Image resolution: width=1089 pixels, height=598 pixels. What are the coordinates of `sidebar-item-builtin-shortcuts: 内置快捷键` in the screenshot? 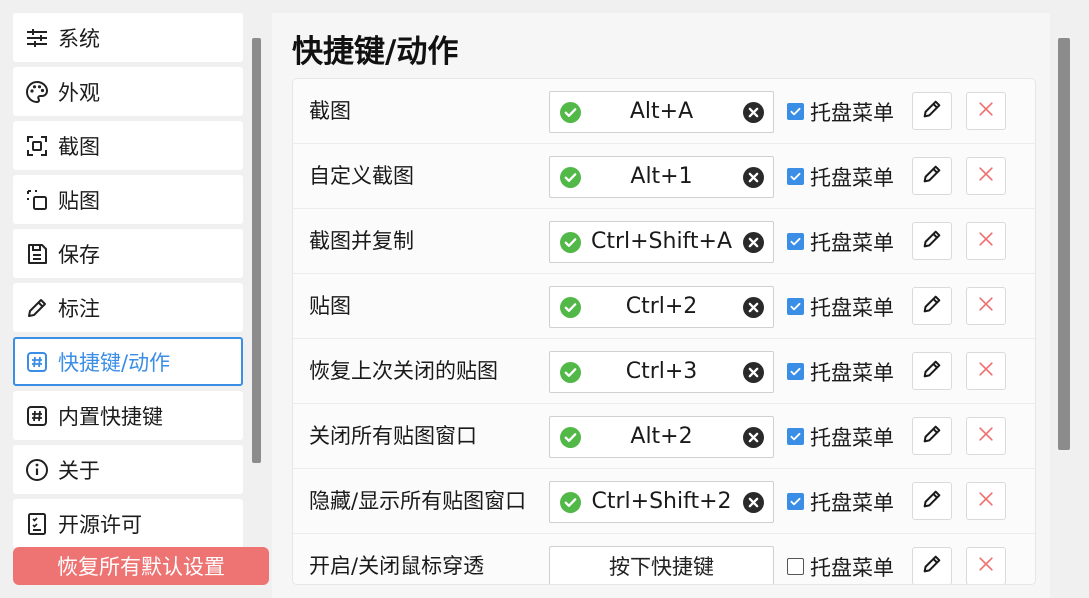 It's located at (128, 415).